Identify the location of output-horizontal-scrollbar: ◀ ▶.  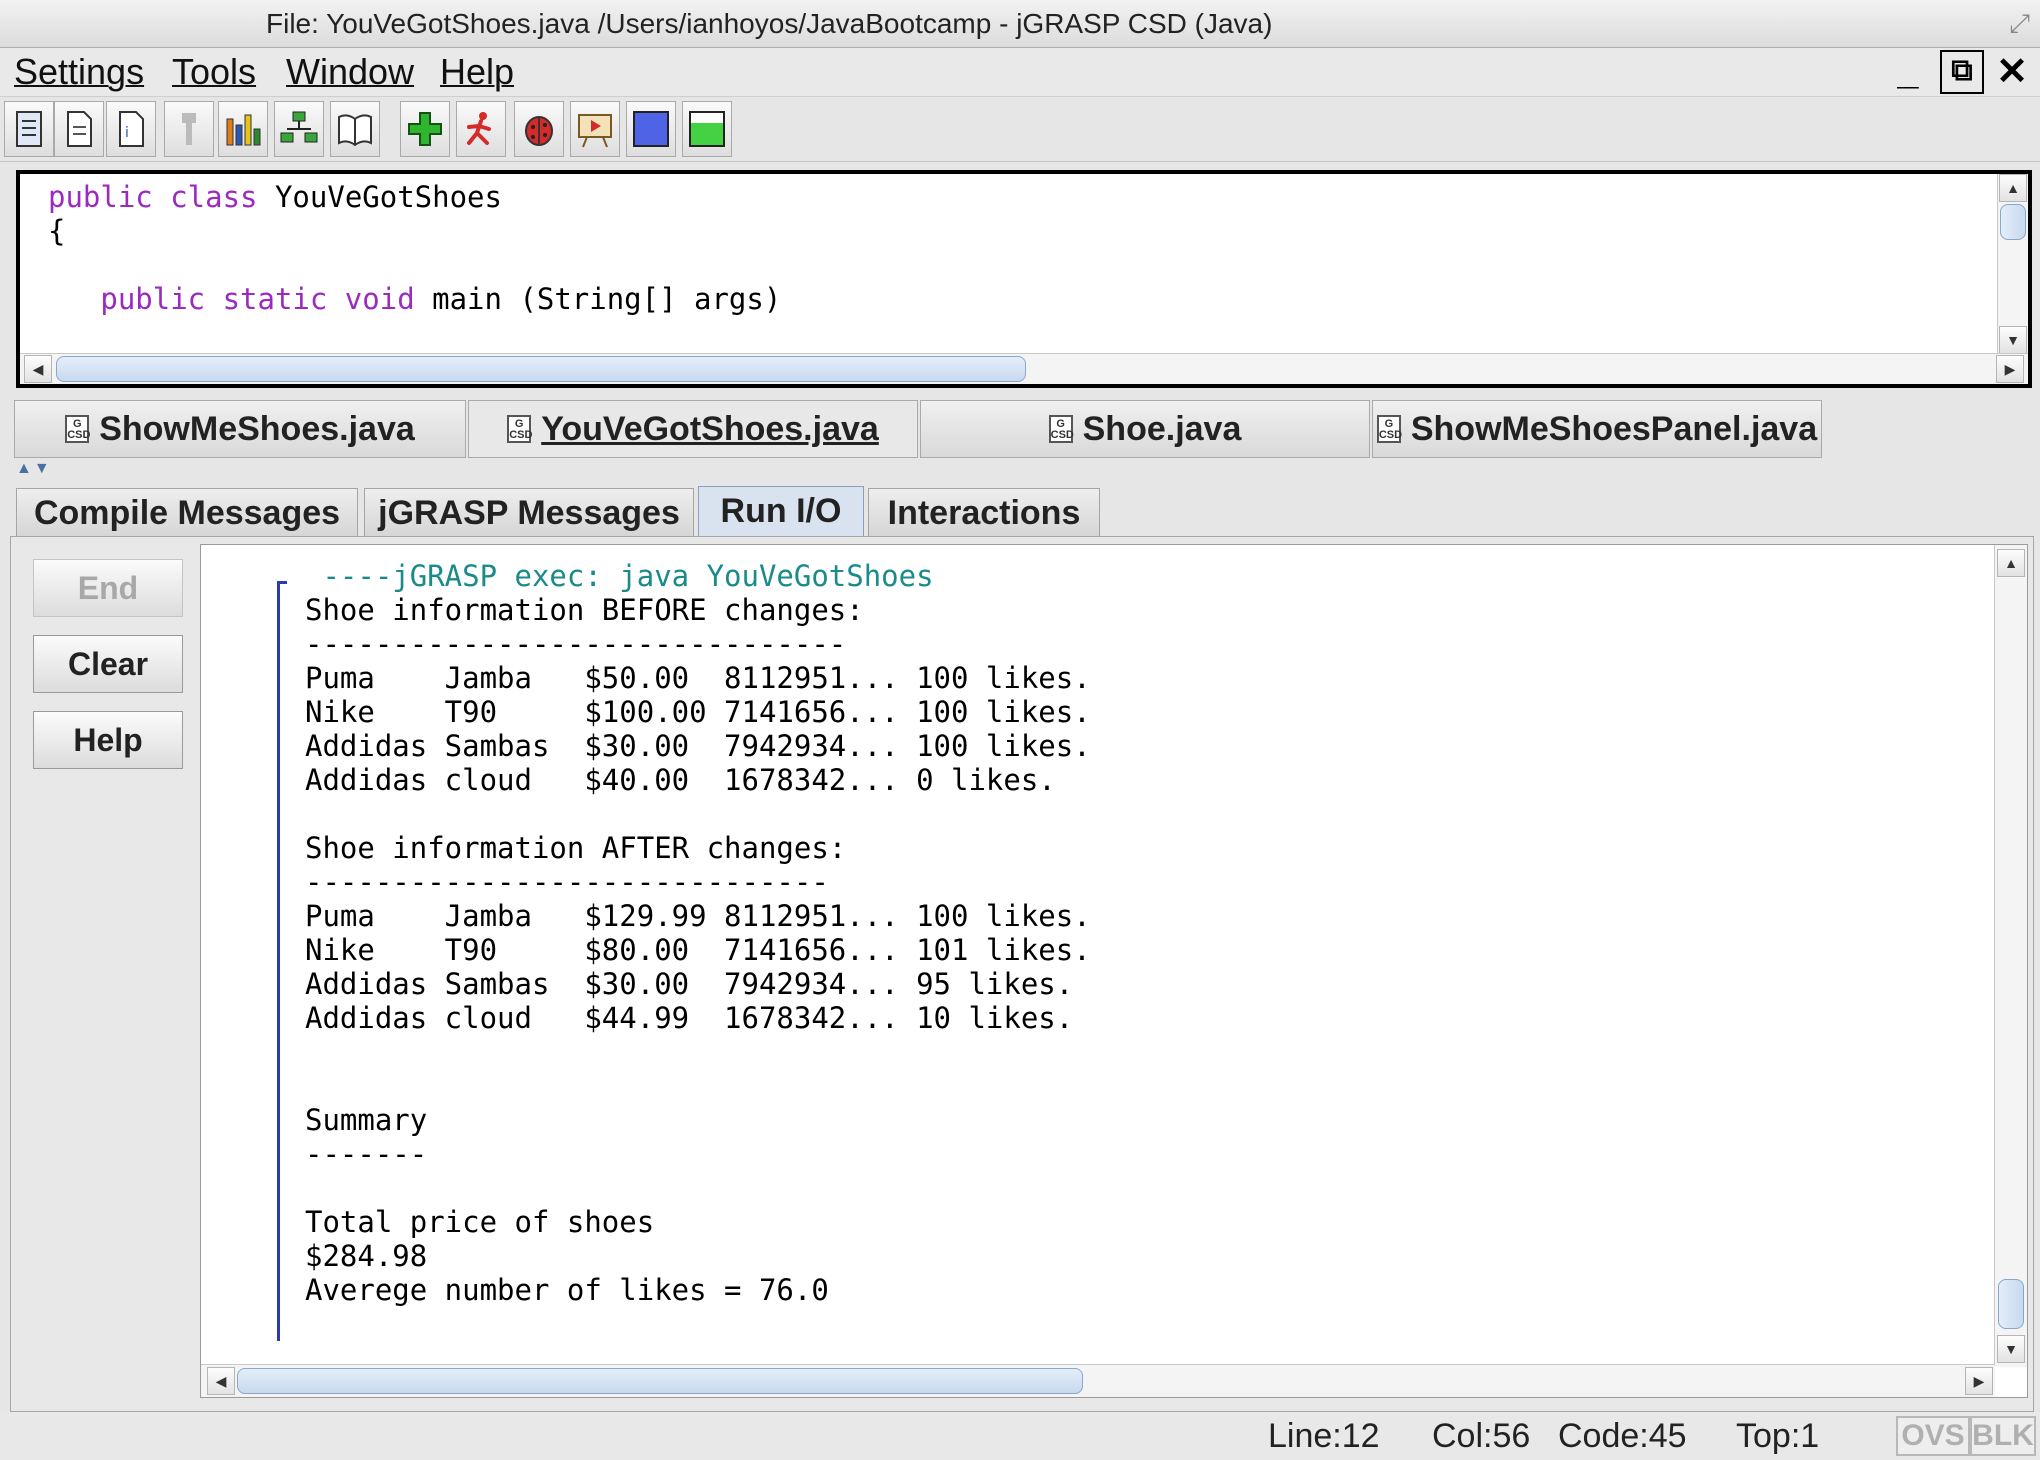
(1098, 1380).